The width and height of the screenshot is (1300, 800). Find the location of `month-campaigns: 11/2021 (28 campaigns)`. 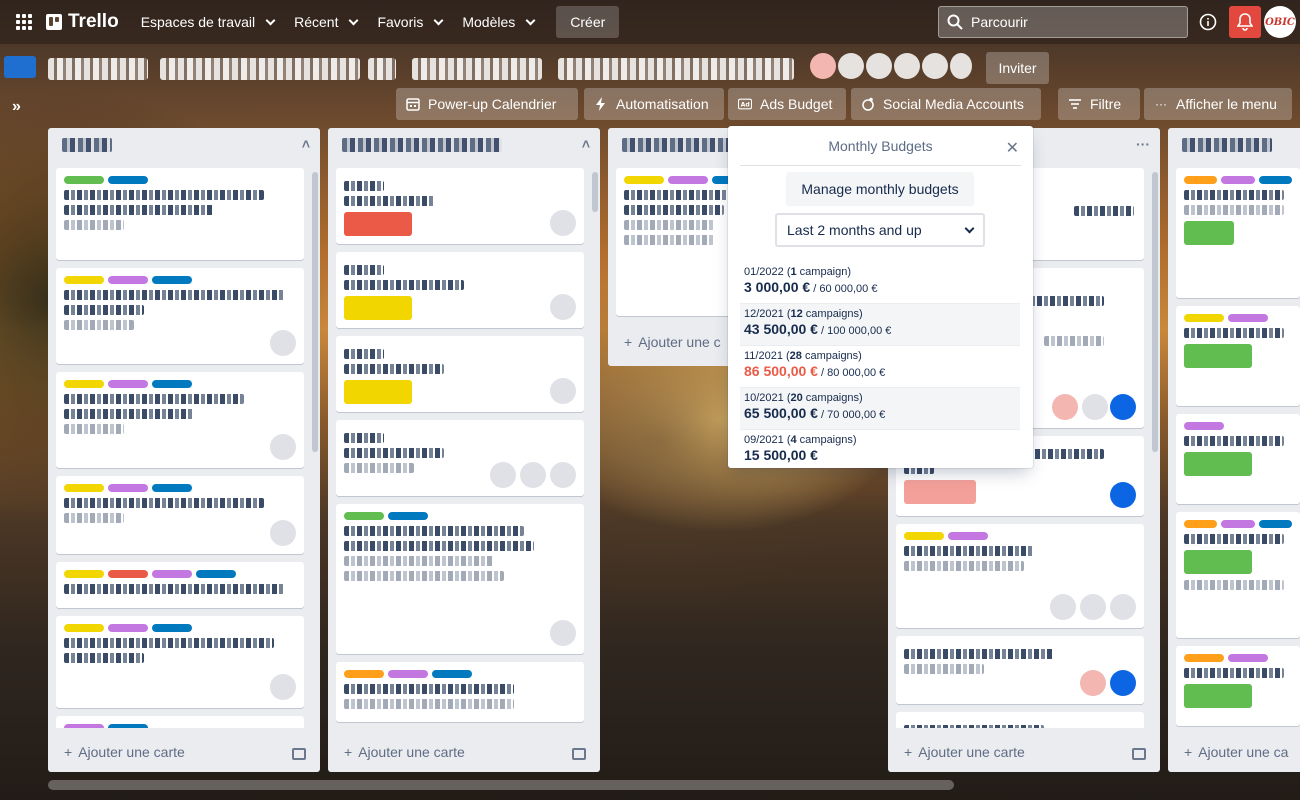

month-campaigns: 11/2021 (28 campaigns) is located at coordinates (880, 356).